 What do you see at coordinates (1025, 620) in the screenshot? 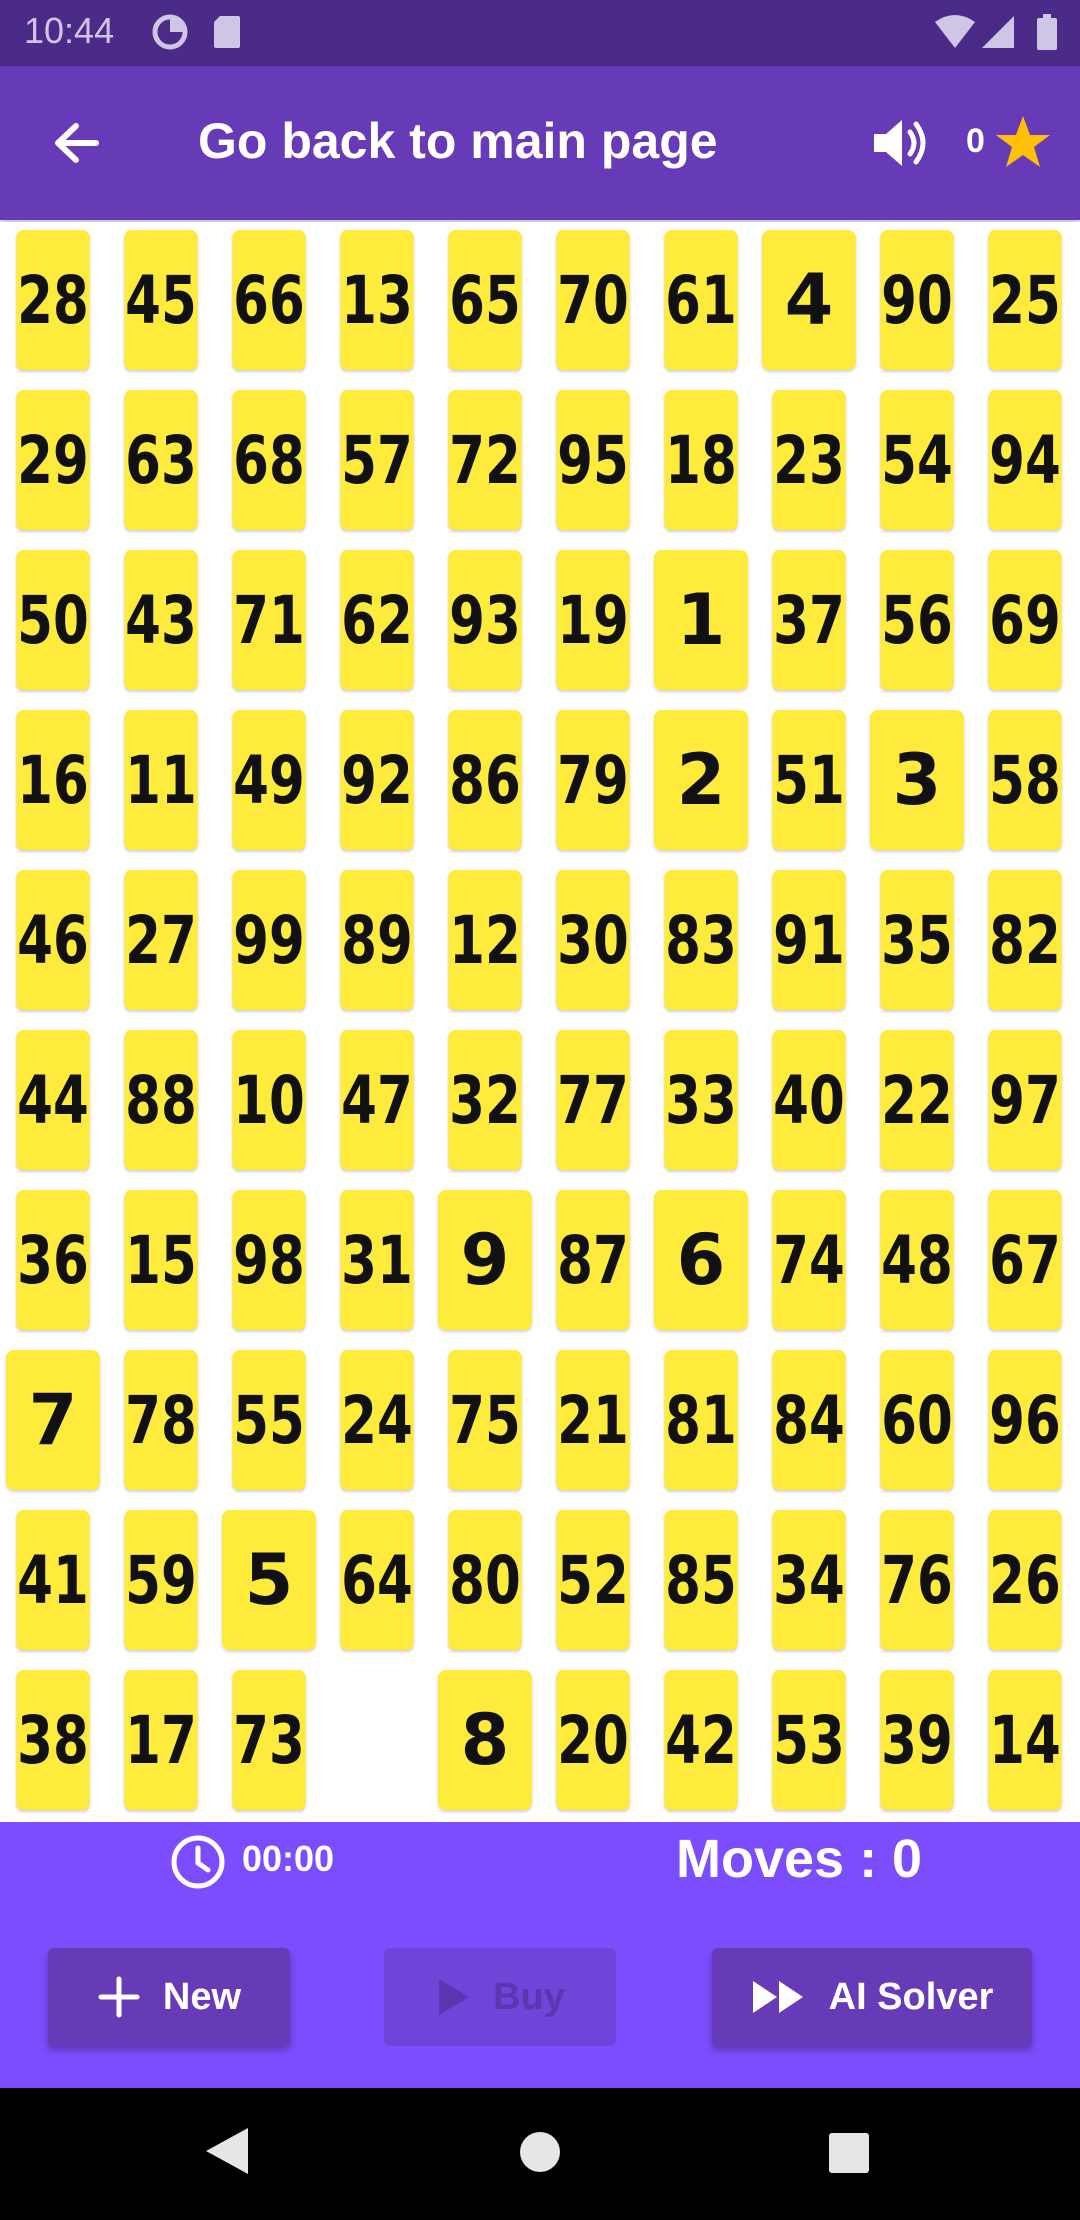
I see `tile-69: 69` at bounding box center [1025, 620].